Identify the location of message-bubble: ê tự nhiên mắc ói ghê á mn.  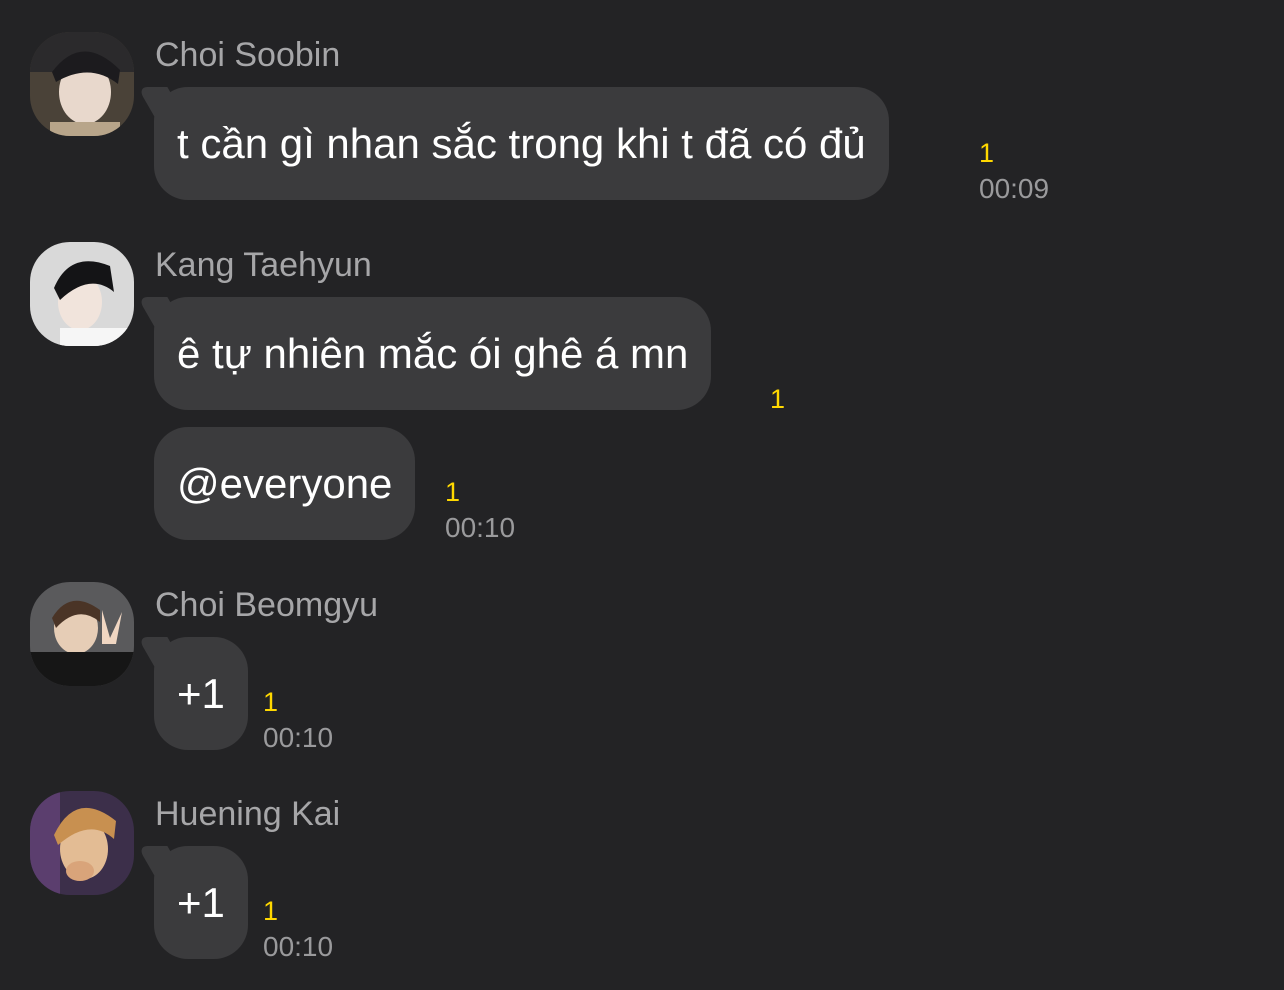
(433, 353).